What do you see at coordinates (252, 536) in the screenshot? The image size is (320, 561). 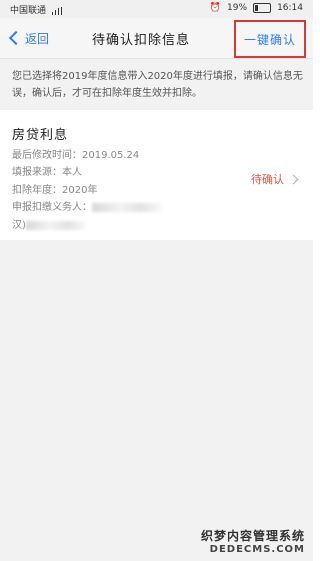 I see `watermark-line1: 织梦内容管理系统` at bounding box center [252, 536].